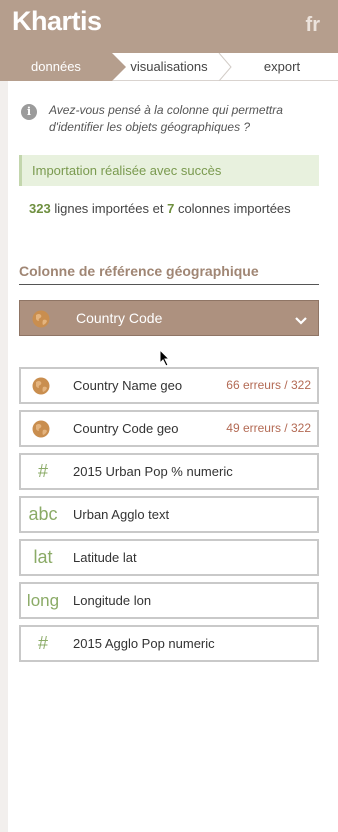 The image size is (338, 832). I want to click on column-name: Longitude lon, so click(112, 600).